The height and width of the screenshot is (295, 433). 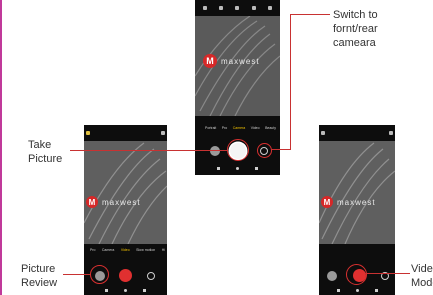 What do you see at coordinates (221, 8) in the screenshot?
I see `hdr-icon` at bounding box center [221, 8].